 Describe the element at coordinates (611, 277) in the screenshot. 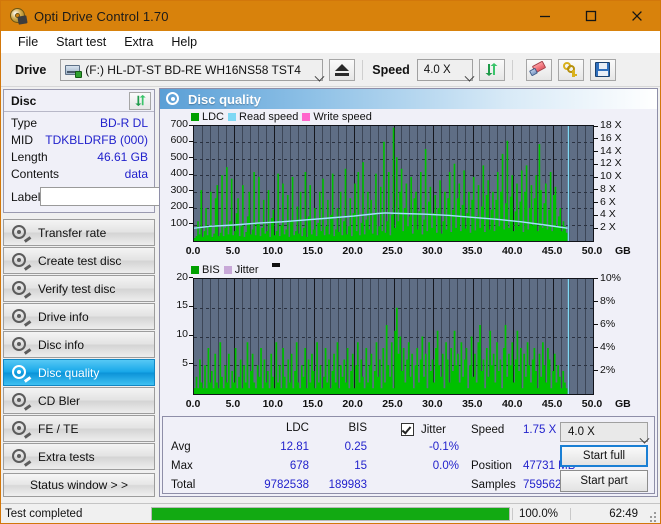

I see `y2-tick-label: 10%` at that location.